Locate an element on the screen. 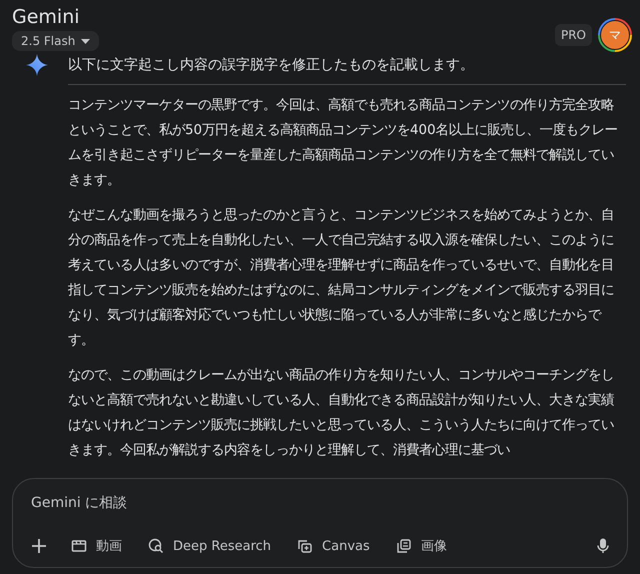 This screenshot has width=640, height=574. globe-search-icon is located at coordinates (156, 546).